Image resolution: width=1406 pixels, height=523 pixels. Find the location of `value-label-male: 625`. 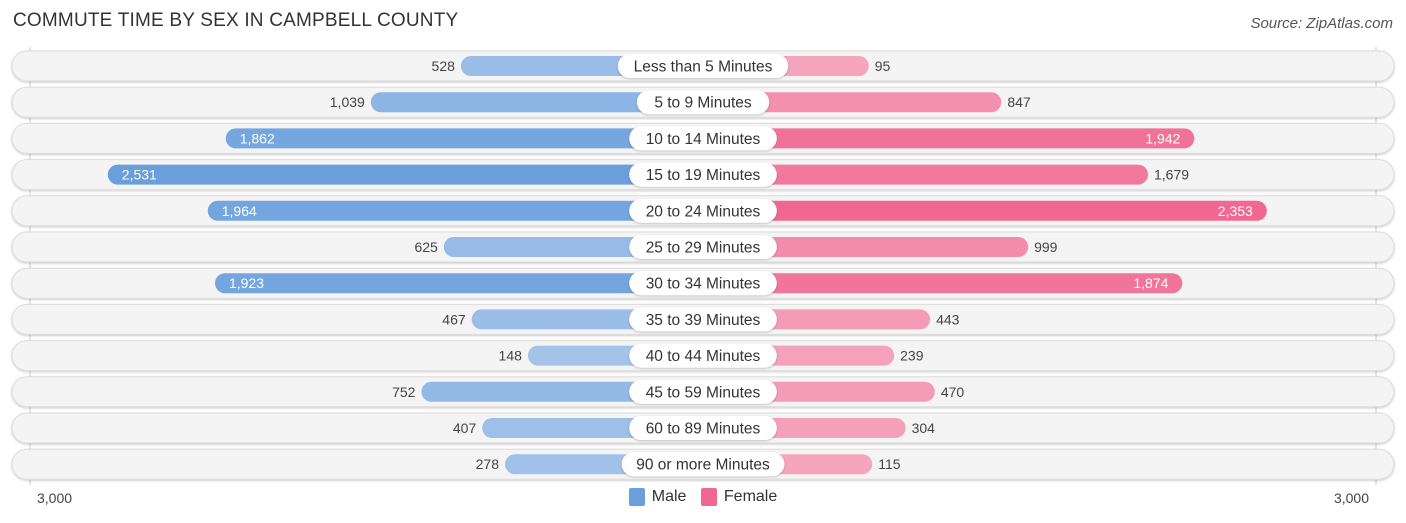

value-label-male: 625 is located at coordinates (426, 247).